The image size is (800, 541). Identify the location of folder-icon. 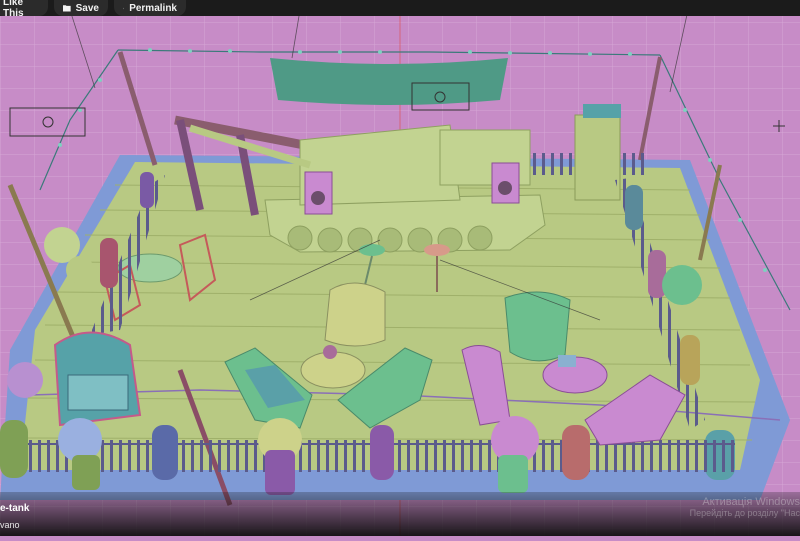
(67, 8).